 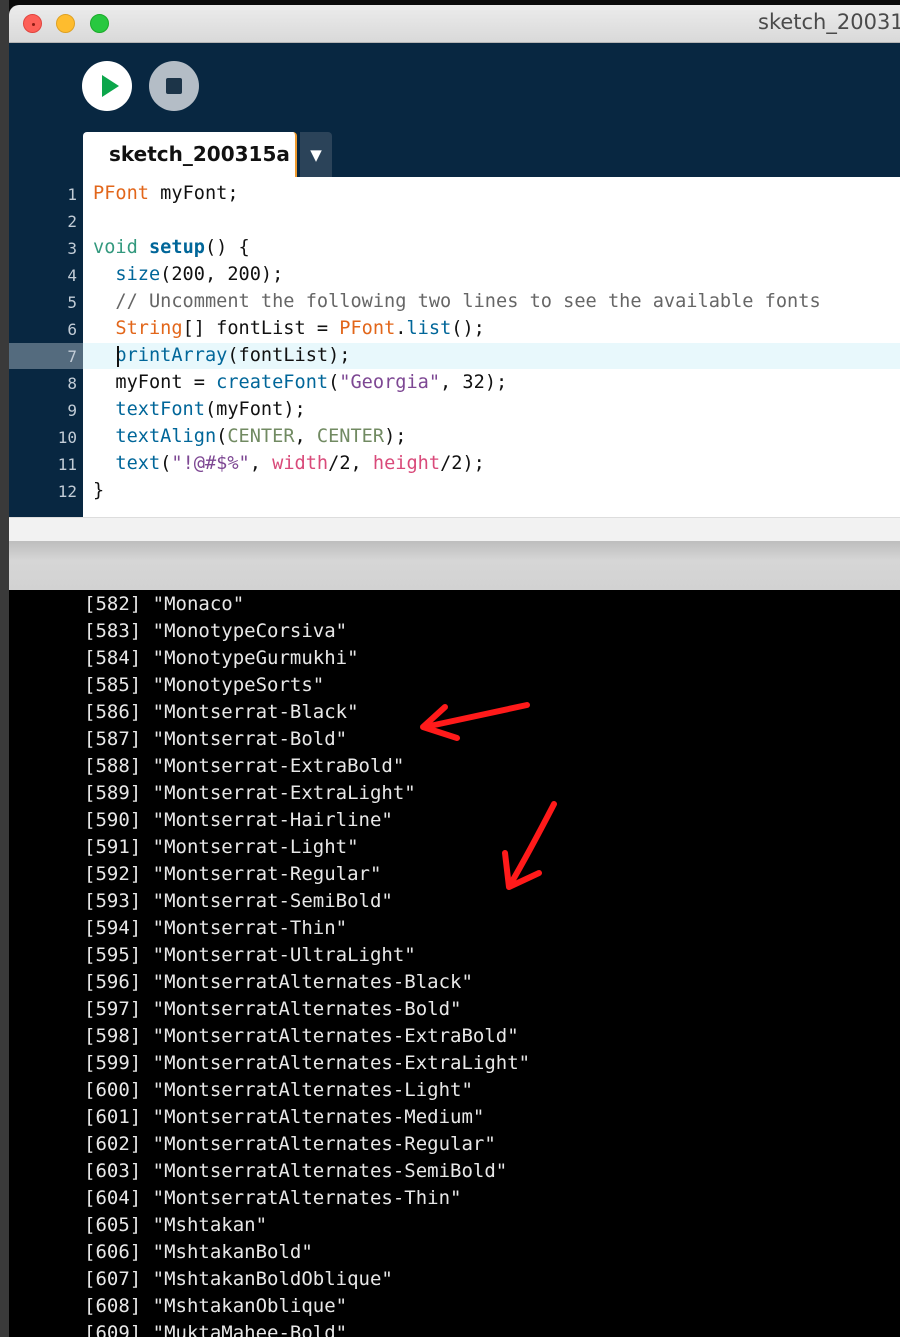 What do you see at coordinates (488, 796) in the screenshot?
I see `annotation-arrows` at bounding box center [488, 796].